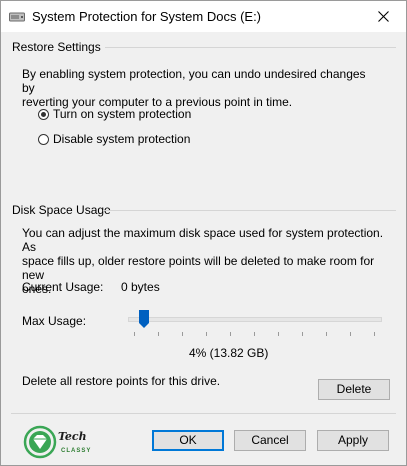 Image resolution: width=407 pixels, height=466 pixels. What do you see at coordinates (56, 47) in the screenshot?
I see `restore-settings-header: Restore Settings` at bounding box center [56, 47].